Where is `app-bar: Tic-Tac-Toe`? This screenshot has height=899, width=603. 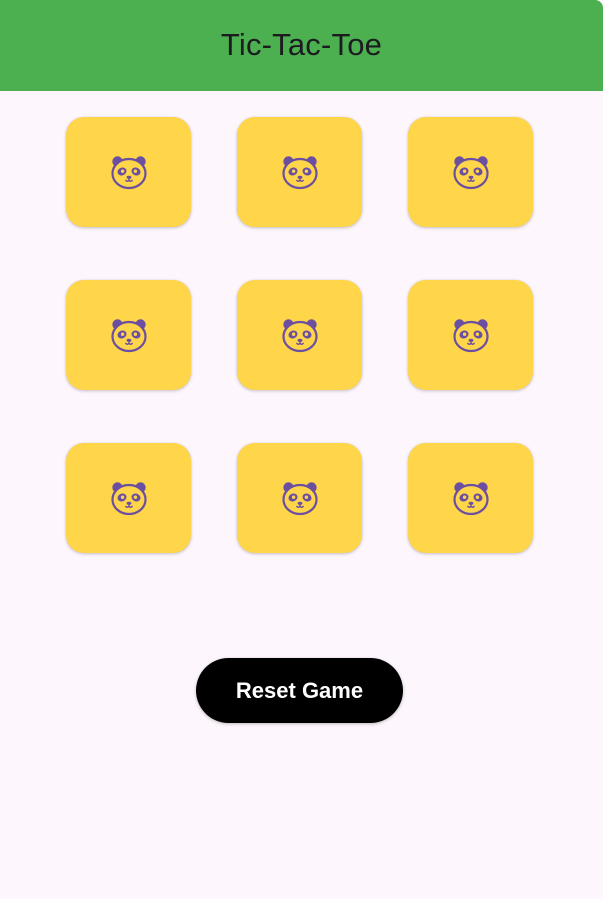
app-bar: Tic-Tac-Toe is located at coordinates (301, 45).